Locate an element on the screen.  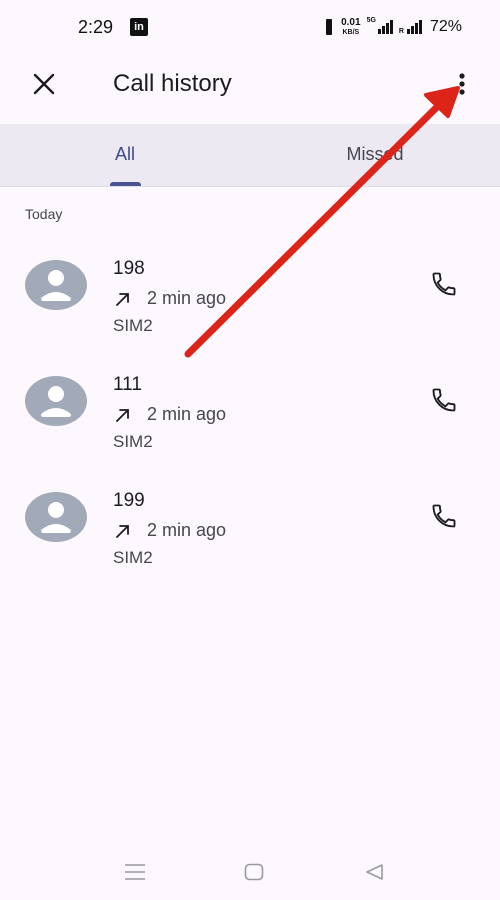
home-button is located at coordinates (254, 872).